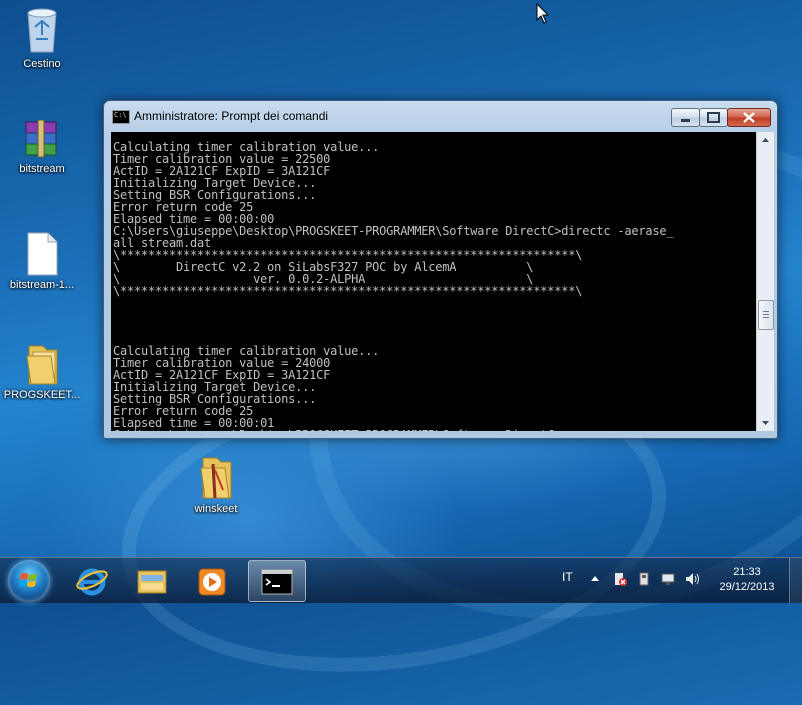  What do you see at coordinates (440, 116) in the screenshot?
I see `window-titlebar: C:\ Amministratore: Prompt dei comandi` at bounding box center [440, 116].